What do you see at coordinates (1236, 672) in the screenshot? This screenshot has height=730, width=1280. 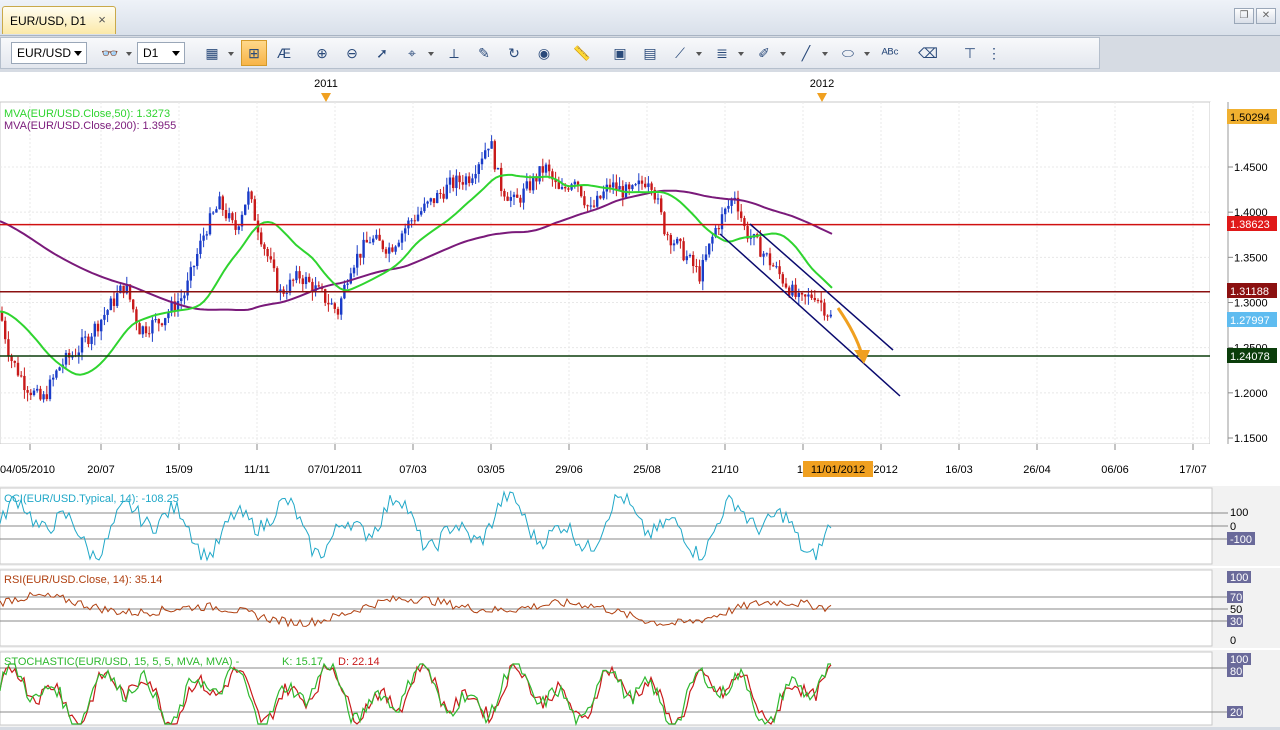 I see `stoch-tick-80: 80` at bounding box center [1236, 672].